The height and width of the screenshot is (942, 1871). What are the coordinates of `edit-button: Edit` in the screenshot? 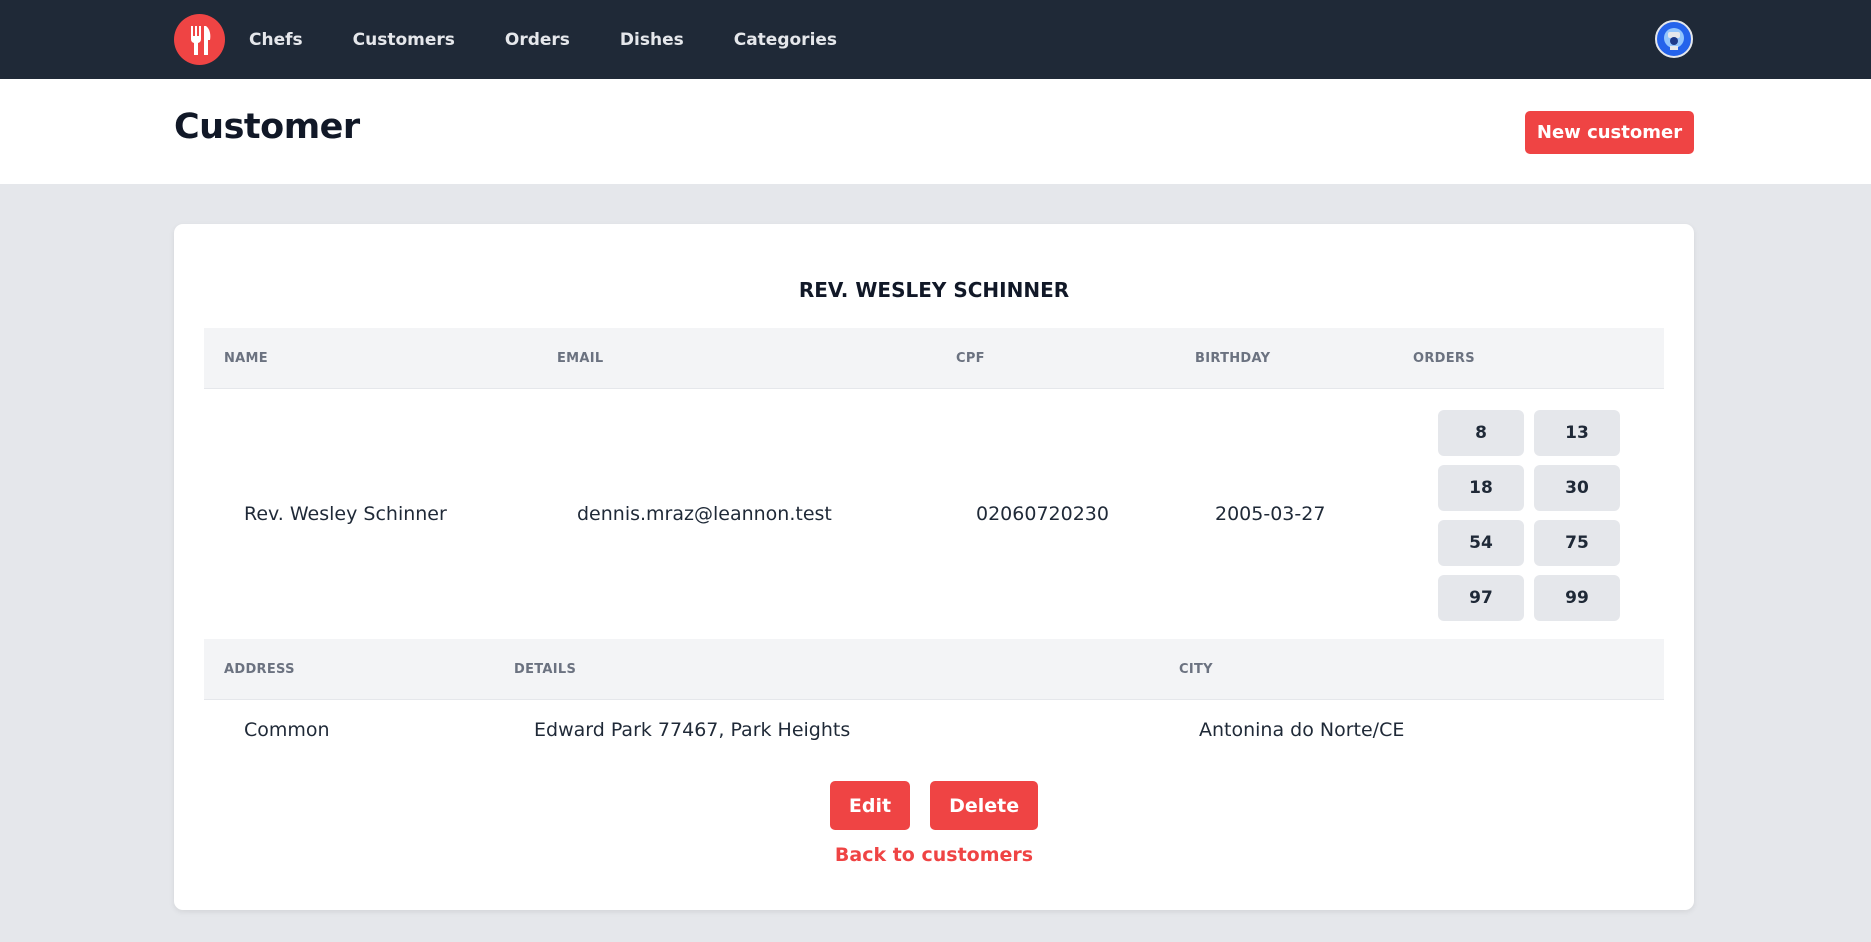 It's located at (870, 805).